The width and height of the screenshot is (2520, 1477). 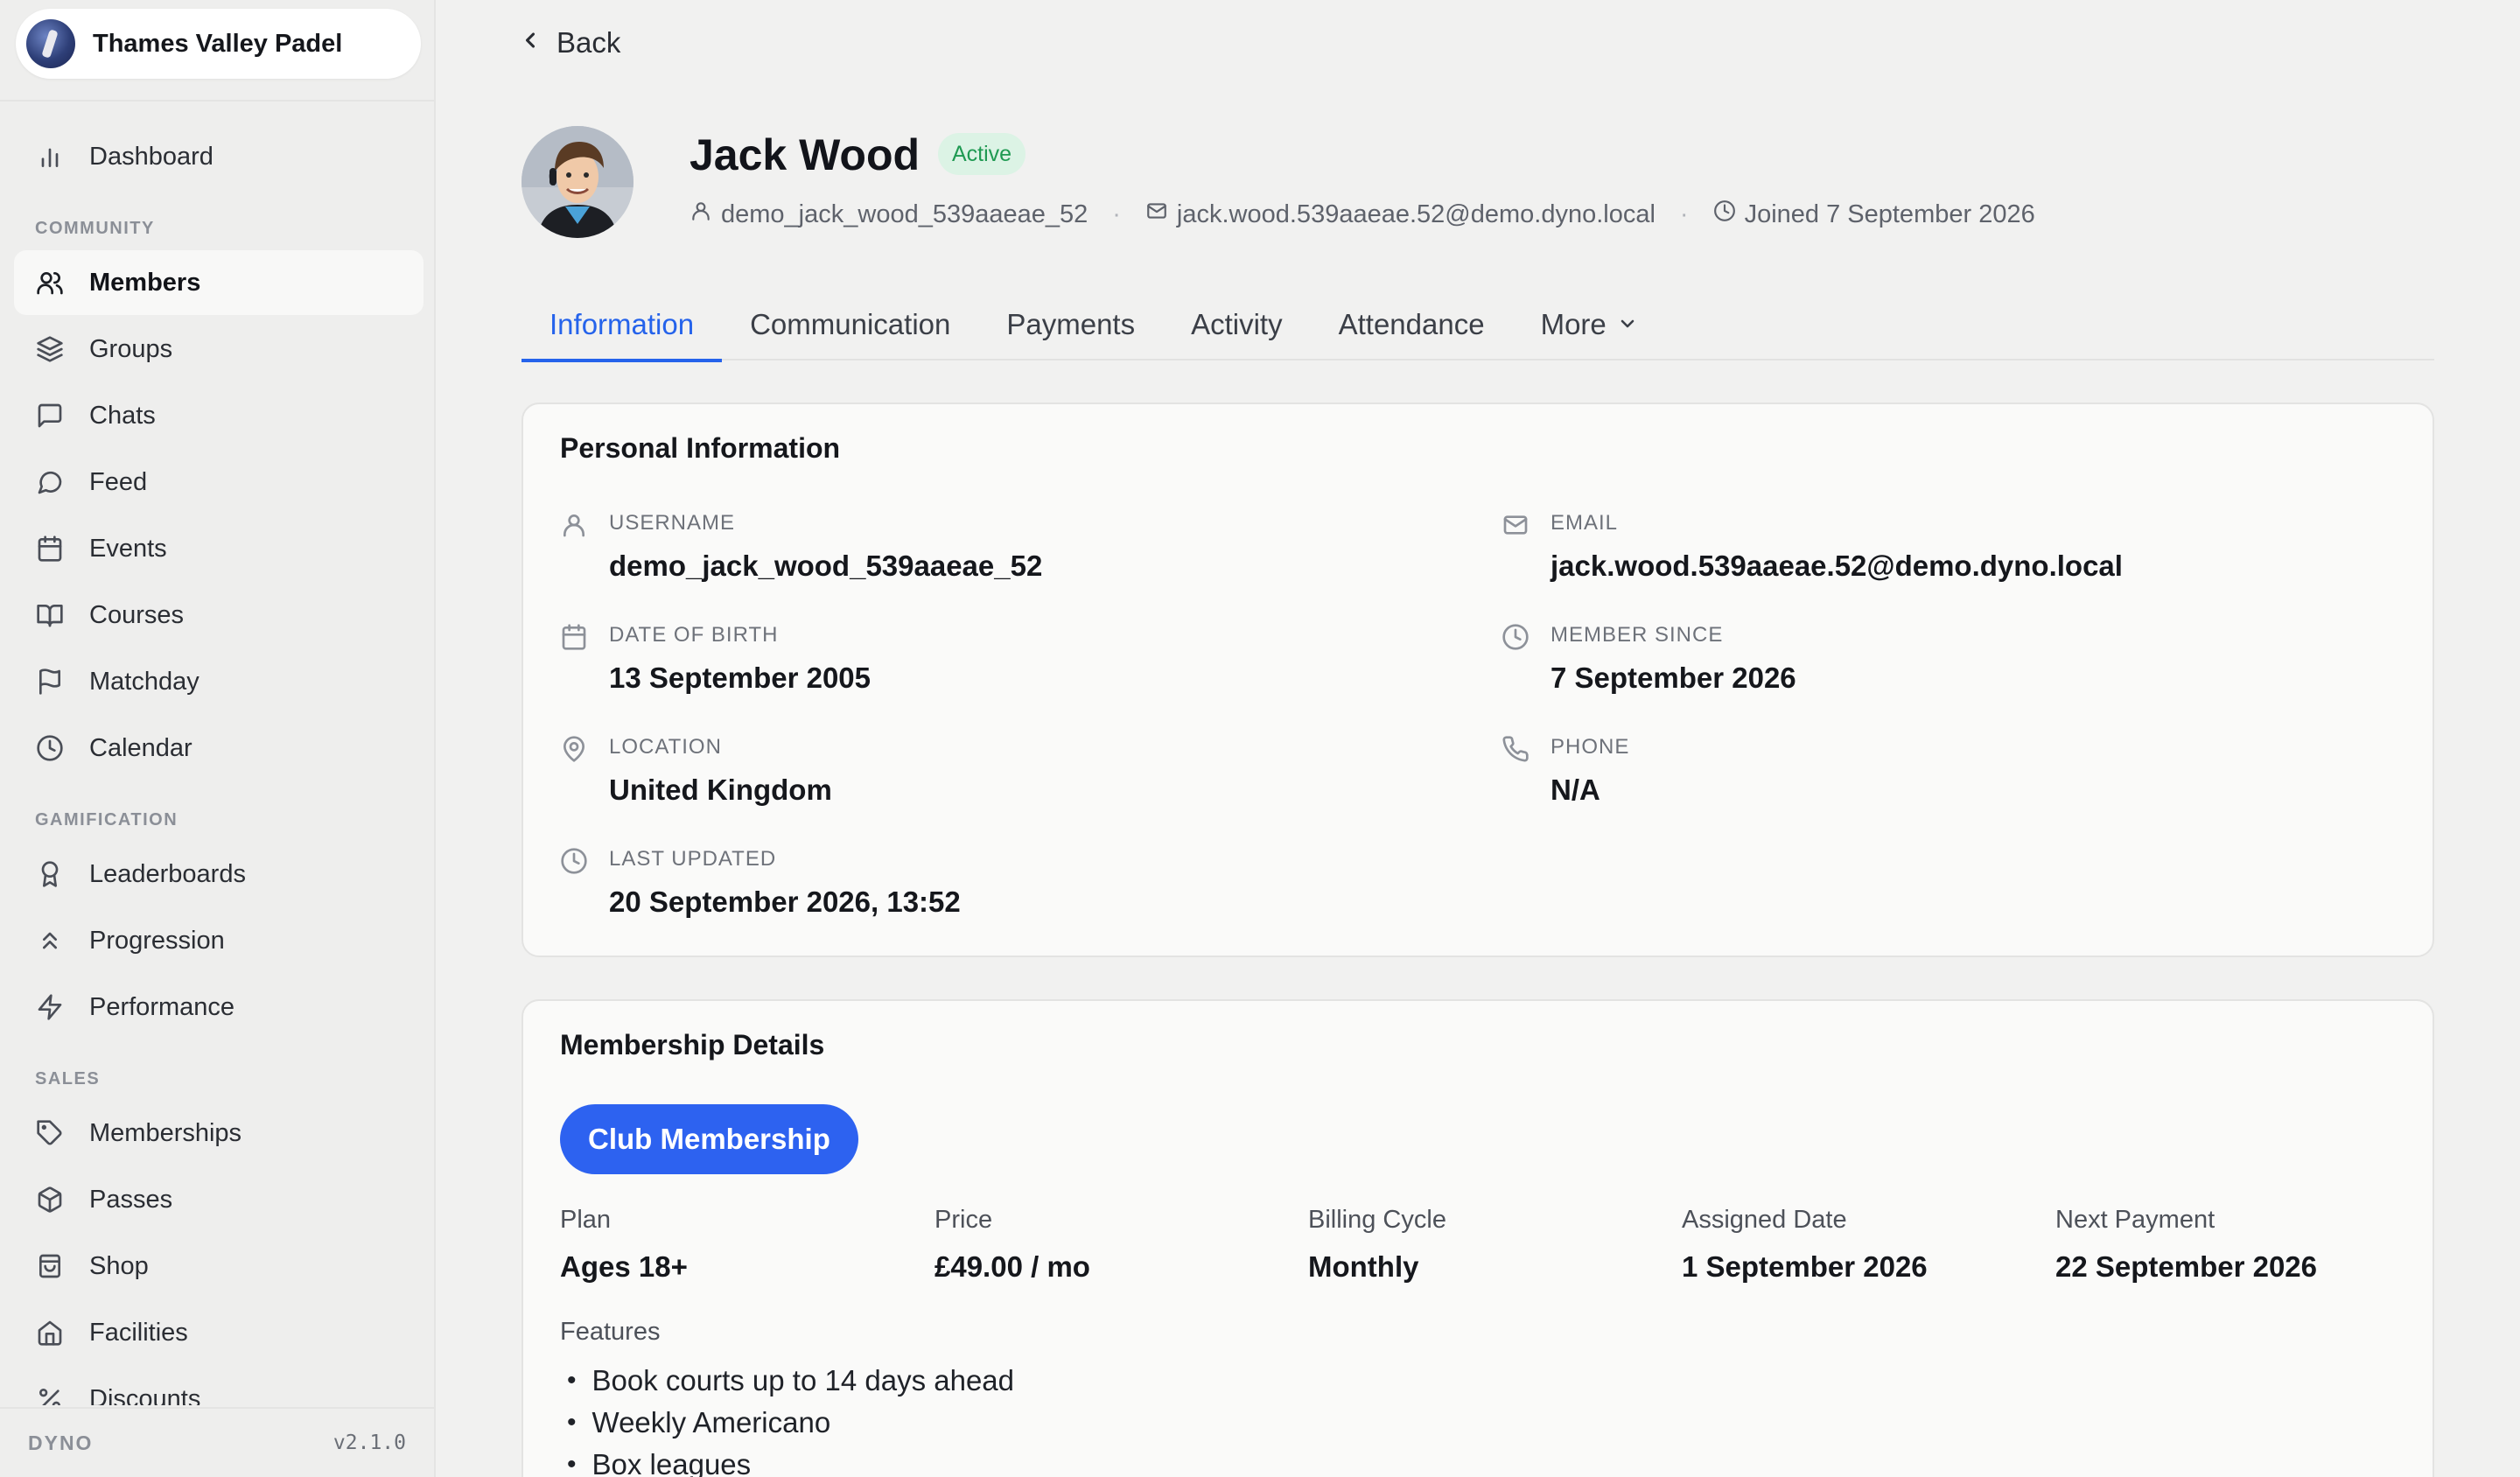 I want to click on bar-chart-icon, so click(x=50, y=157).